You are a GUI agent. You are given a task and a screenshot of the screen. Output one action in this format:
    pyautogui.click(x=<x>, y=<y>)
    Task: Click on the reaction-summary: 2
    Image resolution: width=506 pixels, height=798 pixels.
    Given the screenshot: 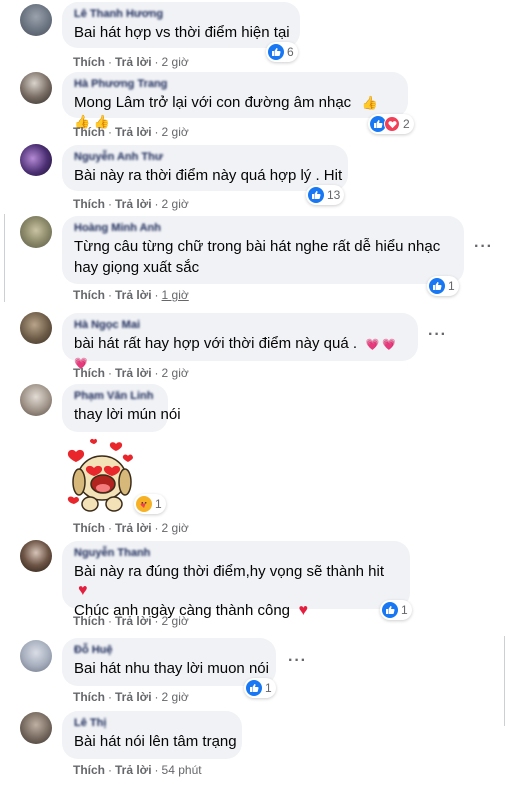 What is the action you would take?
    pyautogui.click(x=391, y=124)
    